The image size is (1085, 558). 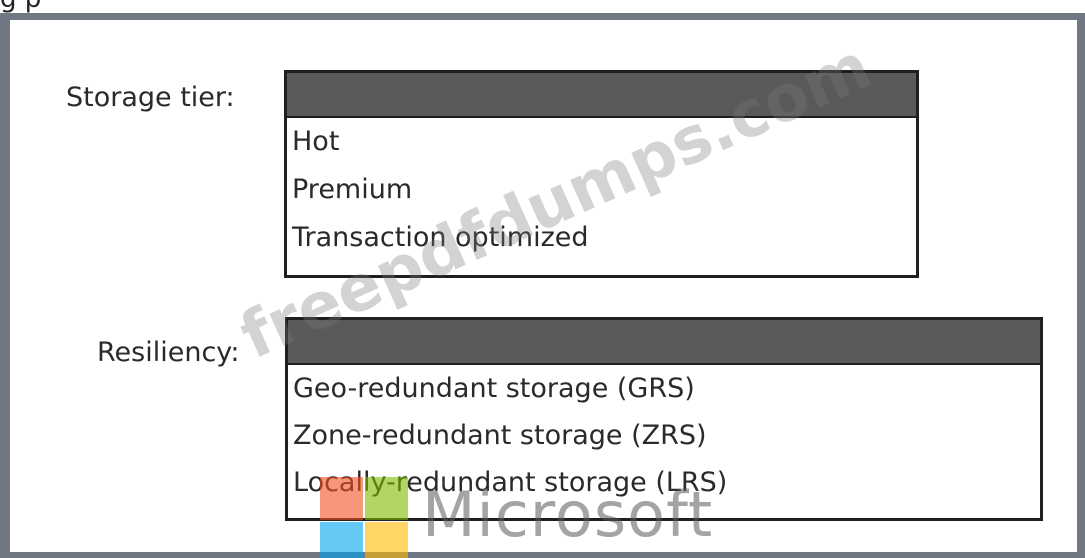 What do you see at coordinates (20, 6) in the screenshot?
I see `cut-off-heading: g p` at bounding box center [20, 6].